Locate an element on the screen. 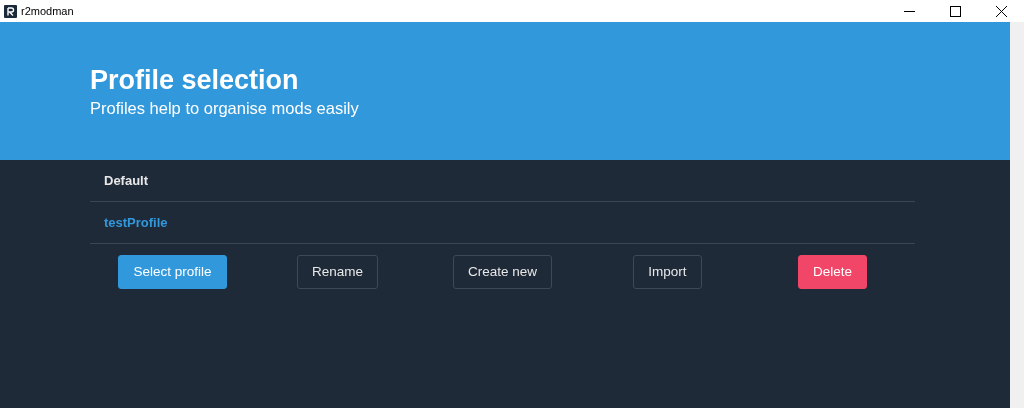 Image resolution: width=1024 pixels, height=408 pixels. app-logo-icon is located at coordinates (10, 11).